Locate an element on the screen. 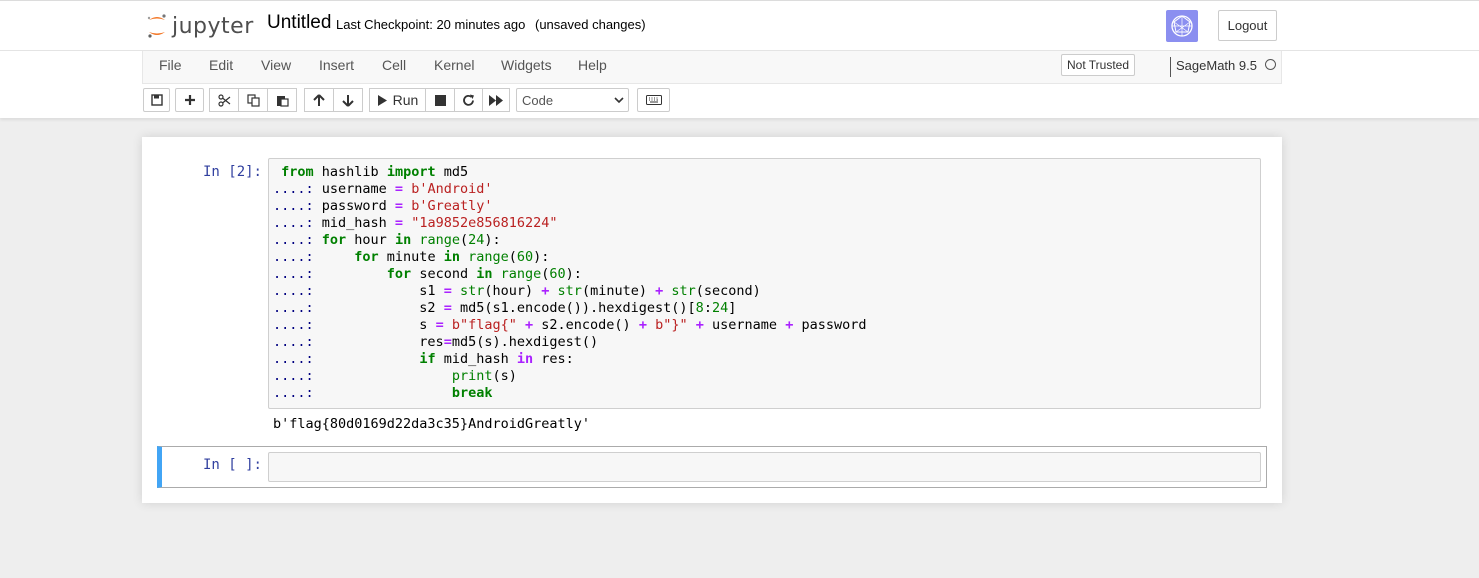 Image resolution: width=1479 pixels, height=578 pixels. menu-edit: Edit is located at coordinates (221, 65).